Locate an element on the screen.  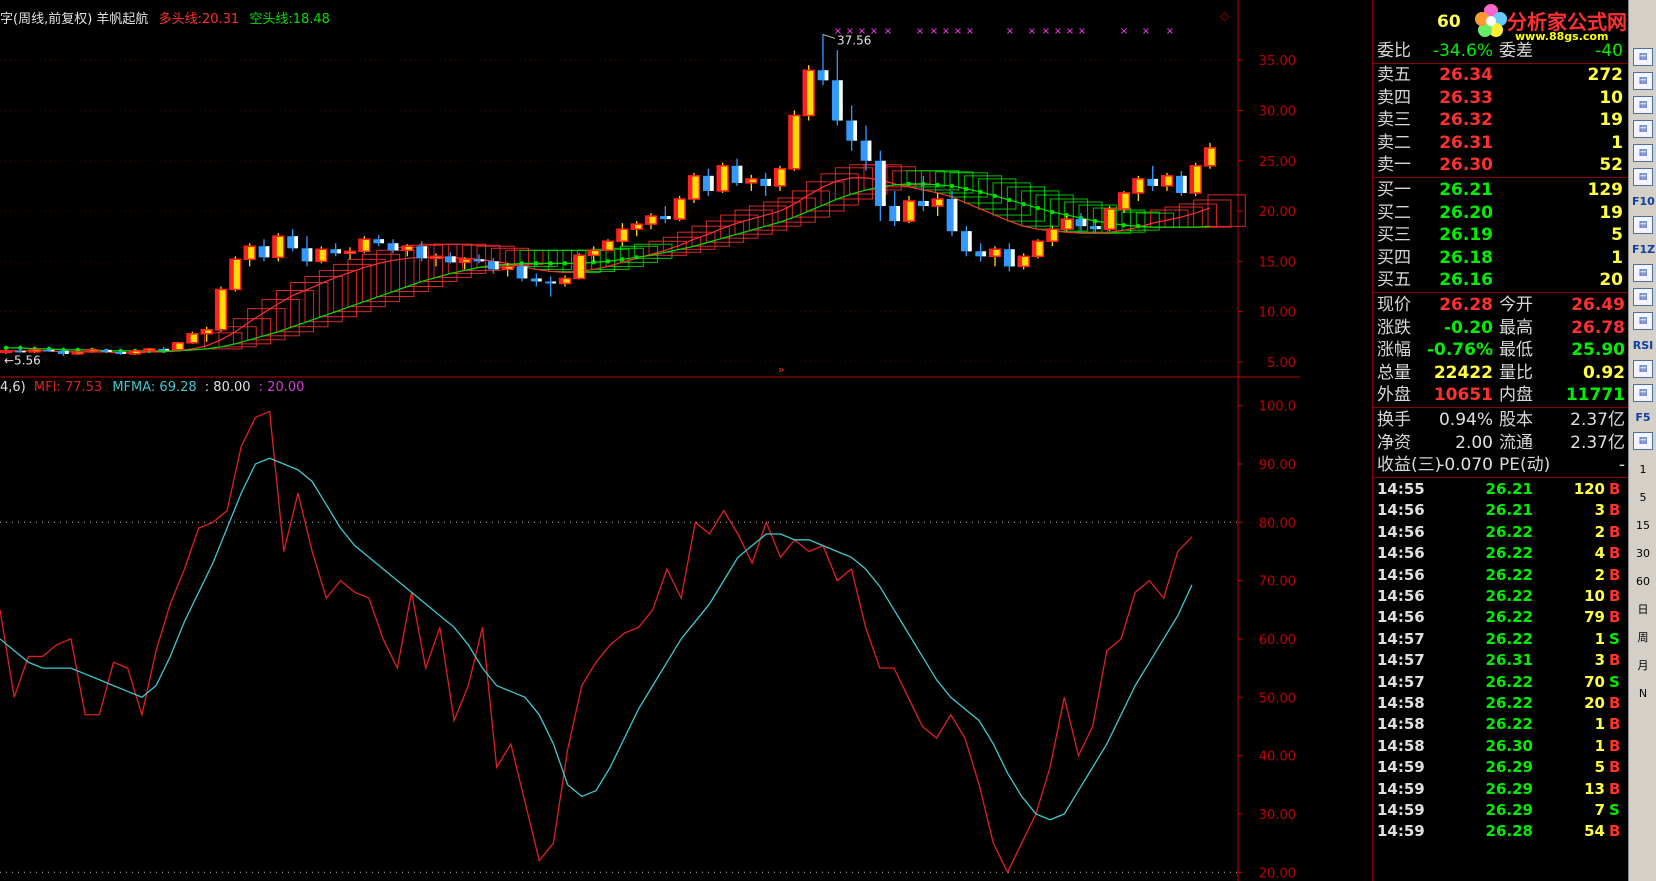
order-label: 卖二 is located at coordinates (1394, 142).